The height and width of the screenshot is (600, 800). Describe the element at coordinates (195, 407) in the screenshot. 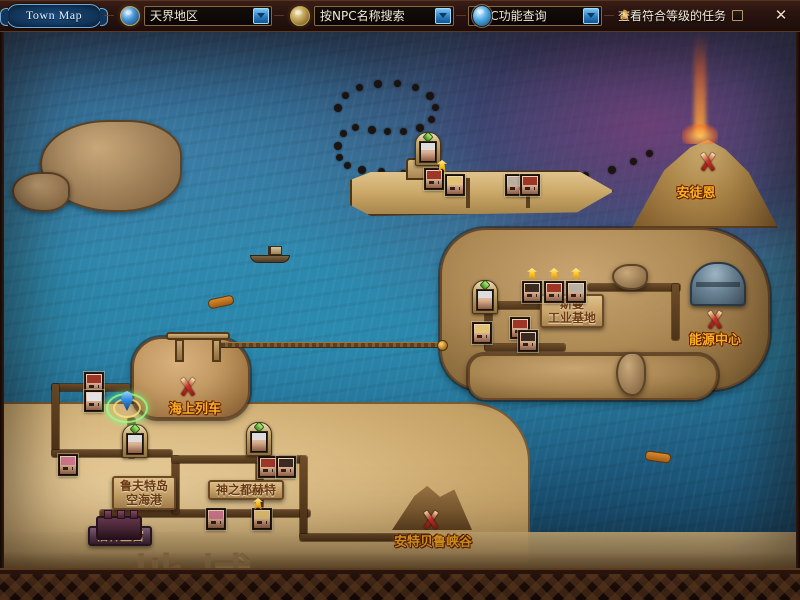

I see `location-label-sea-train: 海上列车` at that location.